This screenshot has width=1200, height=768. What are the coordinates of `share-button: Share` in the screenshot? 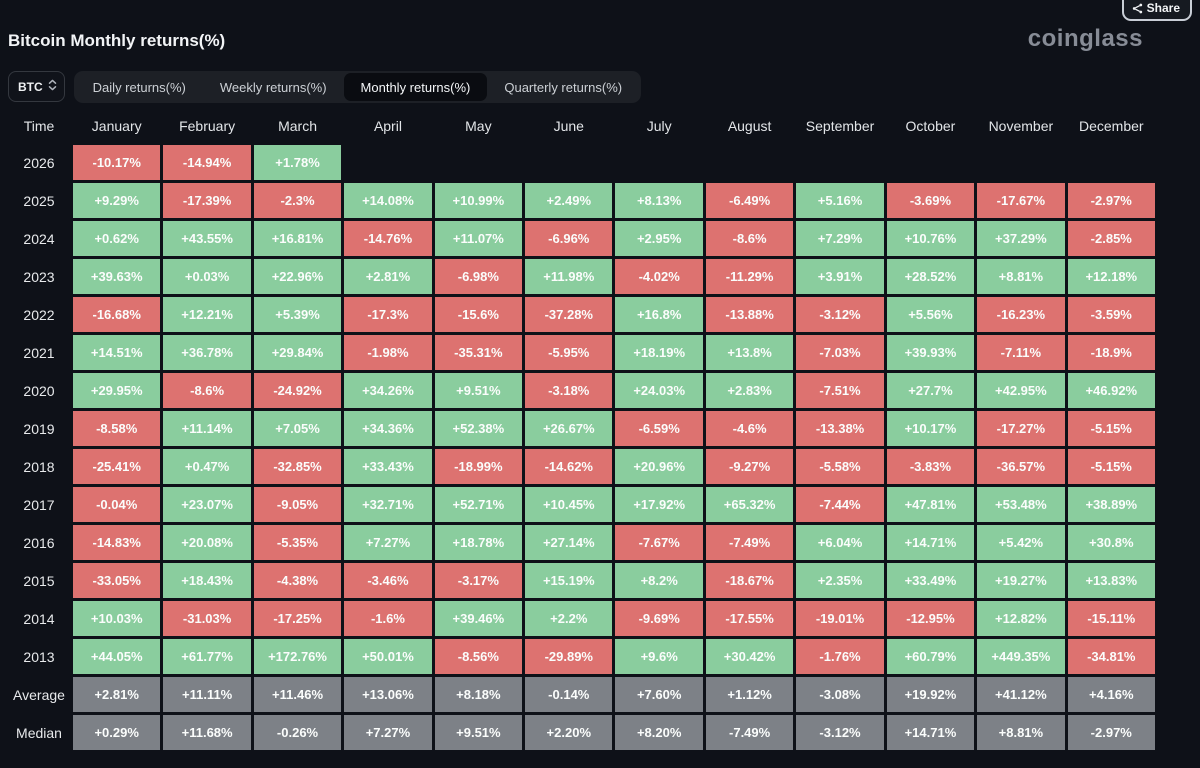 It's located at (1156, 10).